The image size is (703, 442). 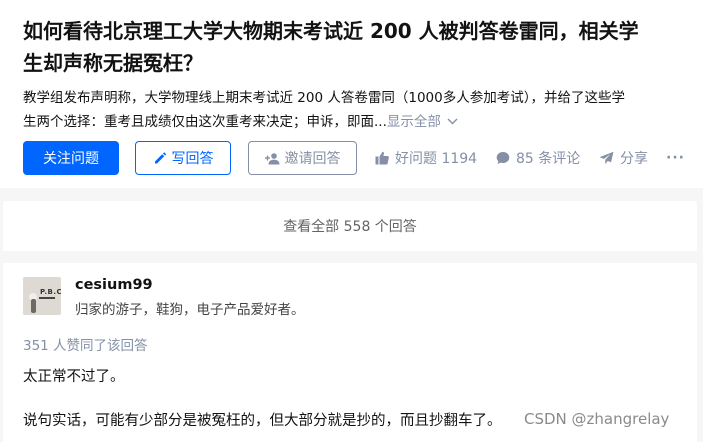 I want to click on show-all-button: 显示全部, so click(x=422, y=122).